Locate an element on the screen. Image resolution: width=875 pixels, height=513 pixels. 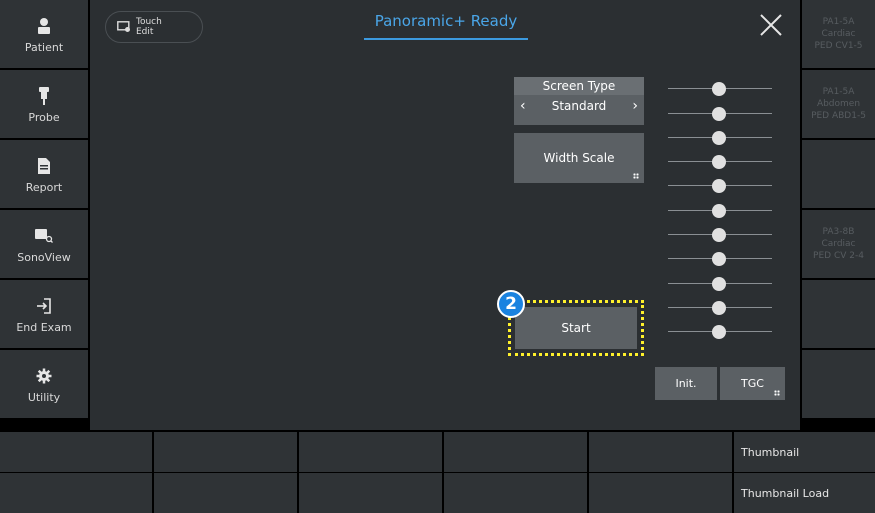
touch-edit-button: Touch Edit is located at coordinates (154, 27).